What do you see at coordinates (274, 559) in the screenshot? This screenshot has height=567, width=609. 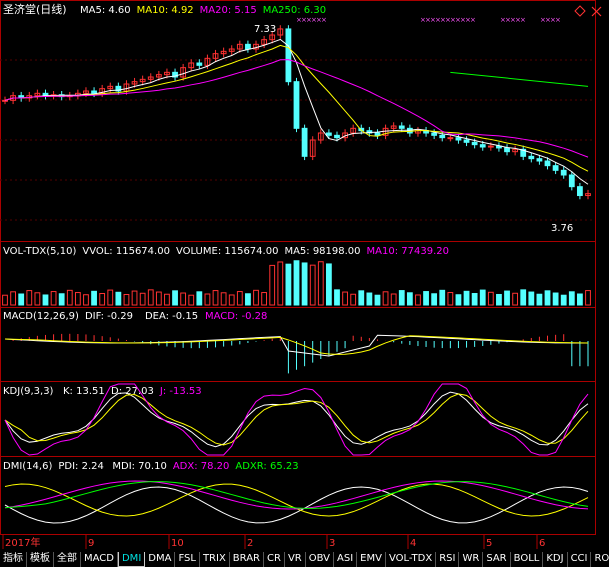 I see `tab-cr: CR` at bounding box center [274, 559].